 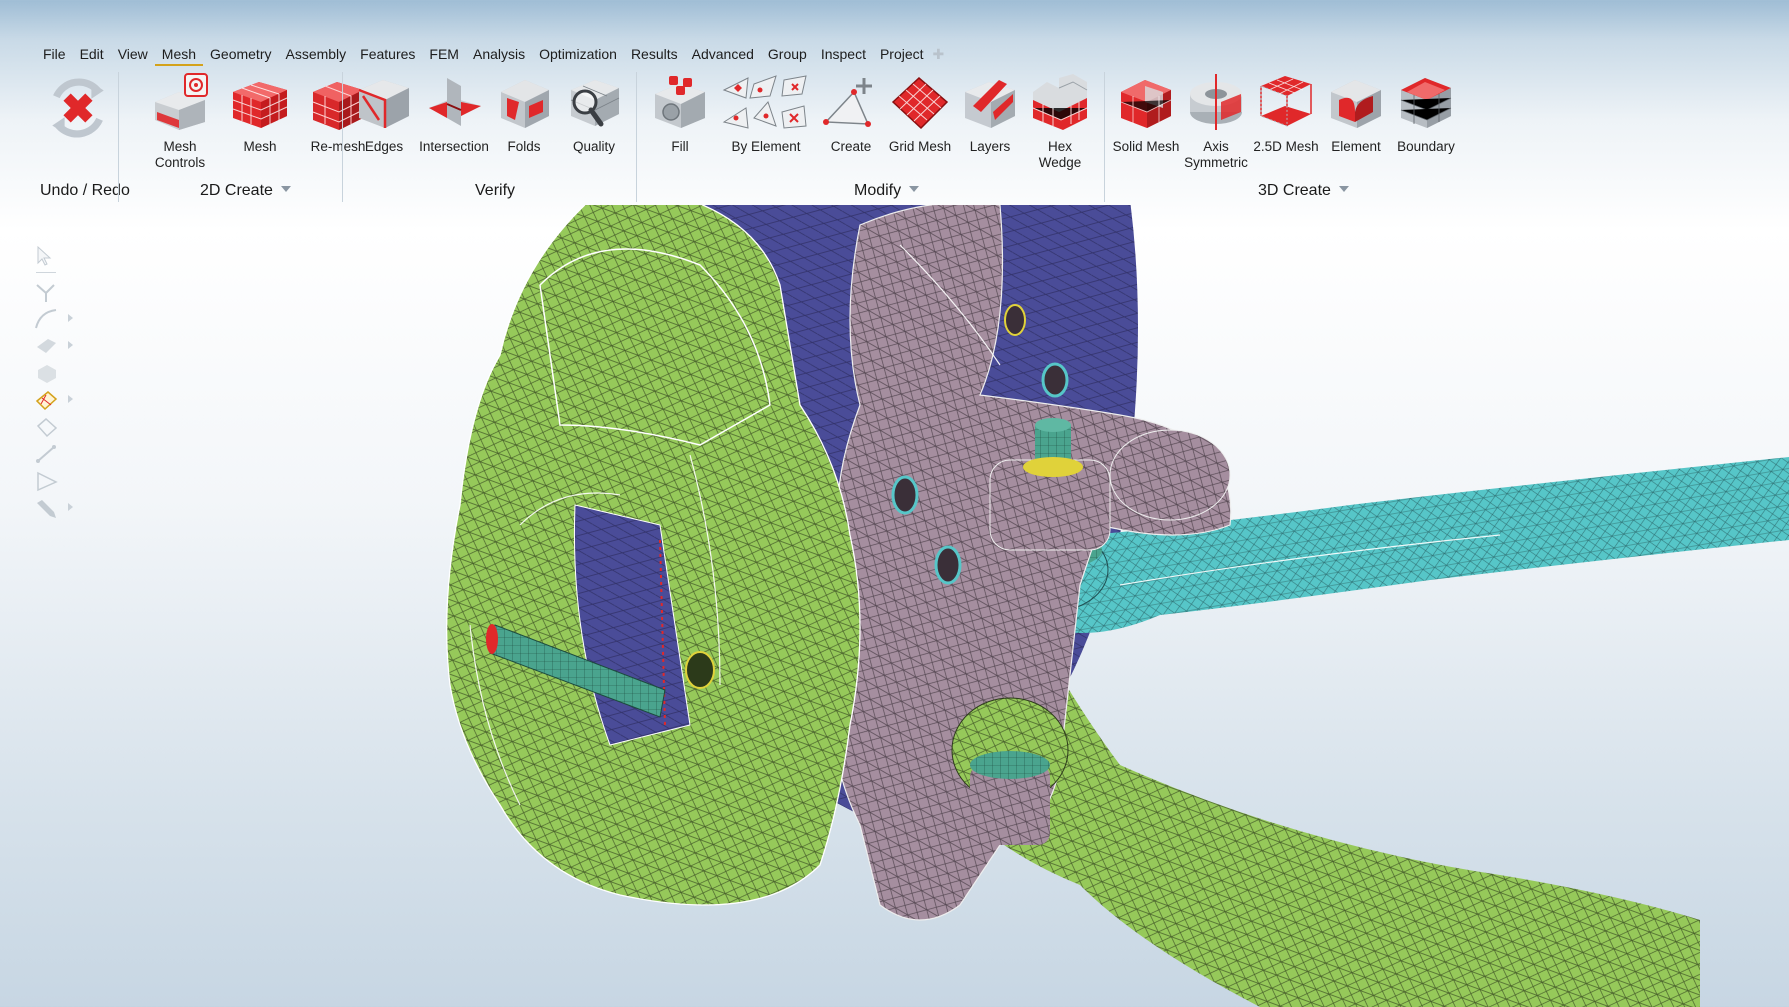 What do you see at coordinates (787, 55) in the screenshot?
I see `menu-group: Group` at bounding box center [787, 55].